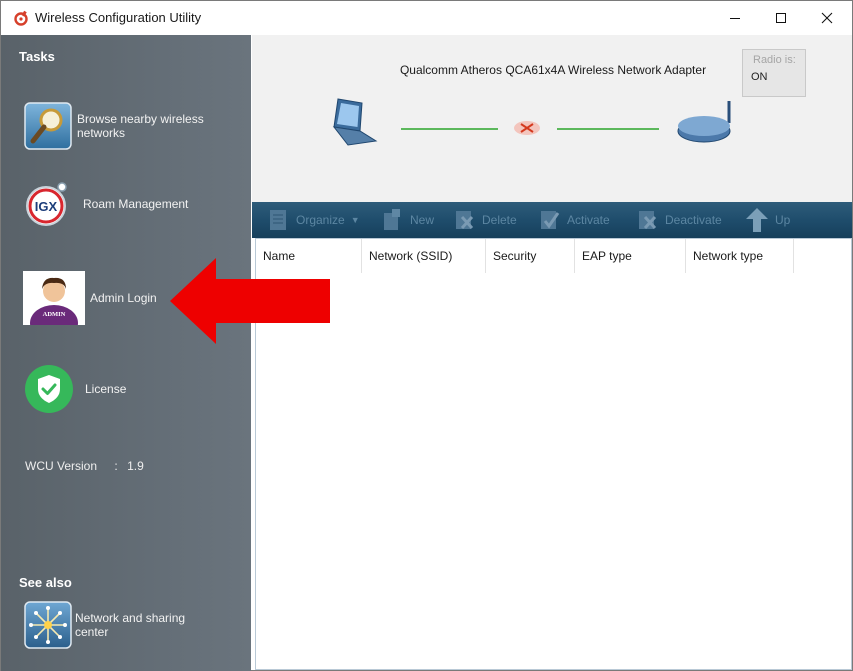 The width and height of the screenshot is (853, 671). I want to click on version-value: 1.9, so click(135, 466).